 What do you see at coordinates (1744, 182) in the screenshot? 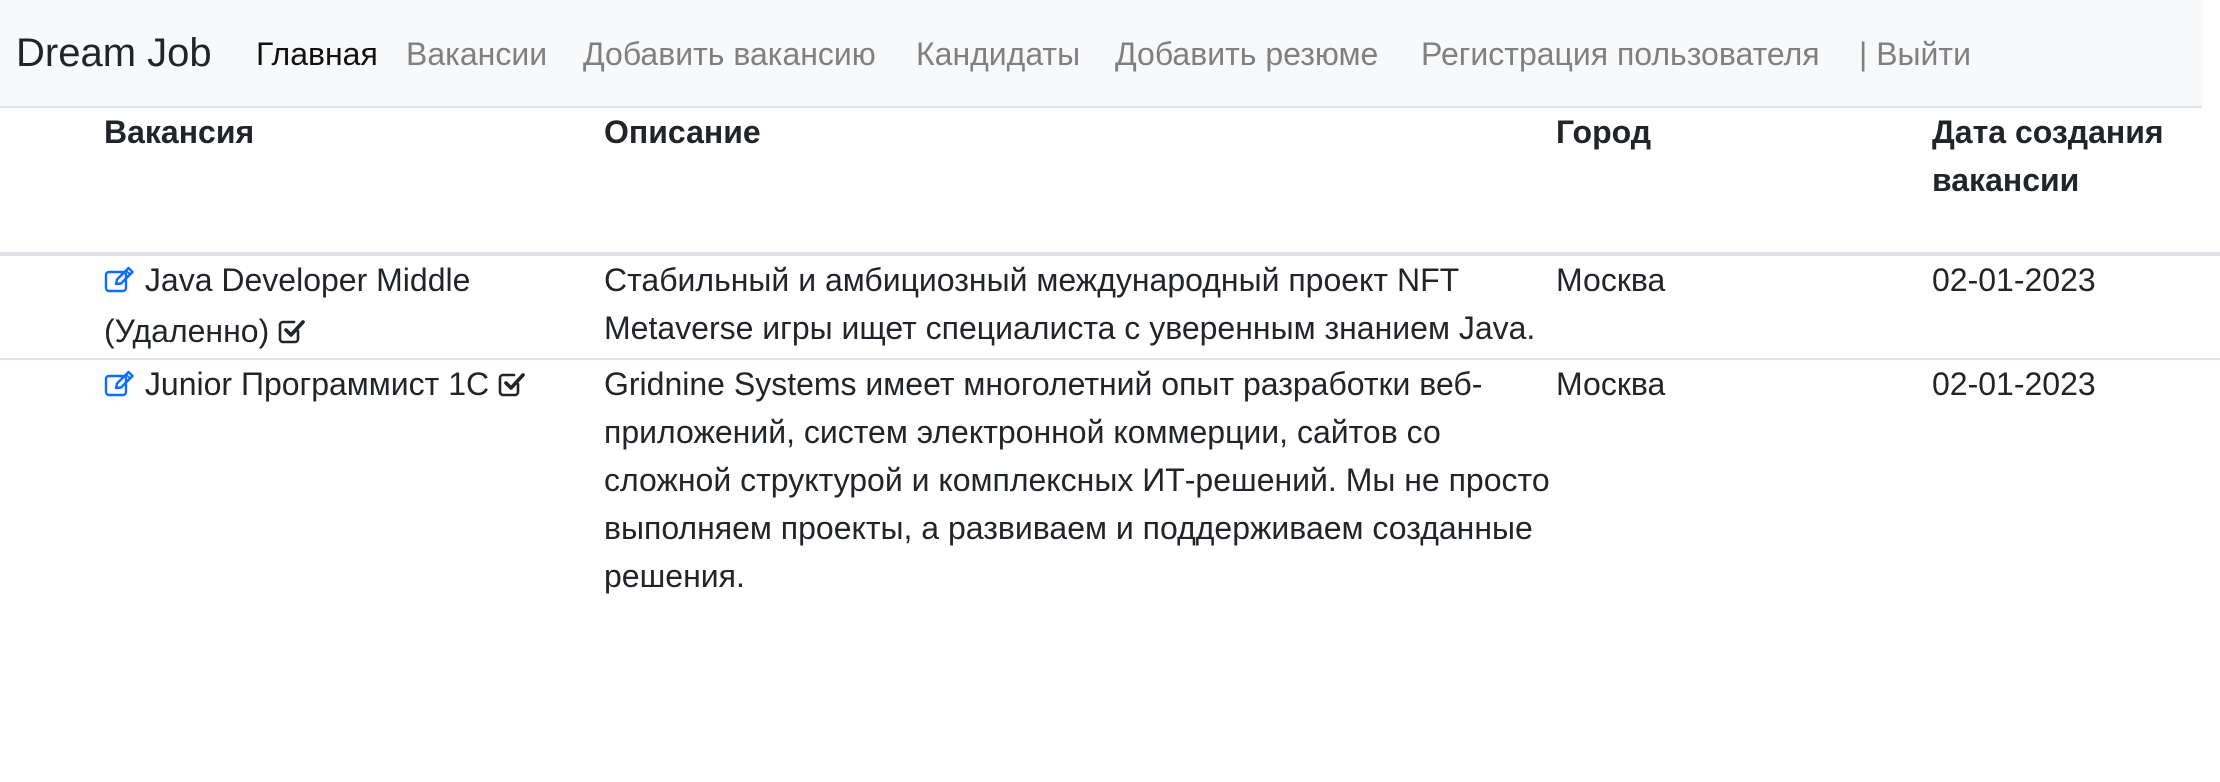
I see `header-city: Город` at bounding box center [1744, 182].